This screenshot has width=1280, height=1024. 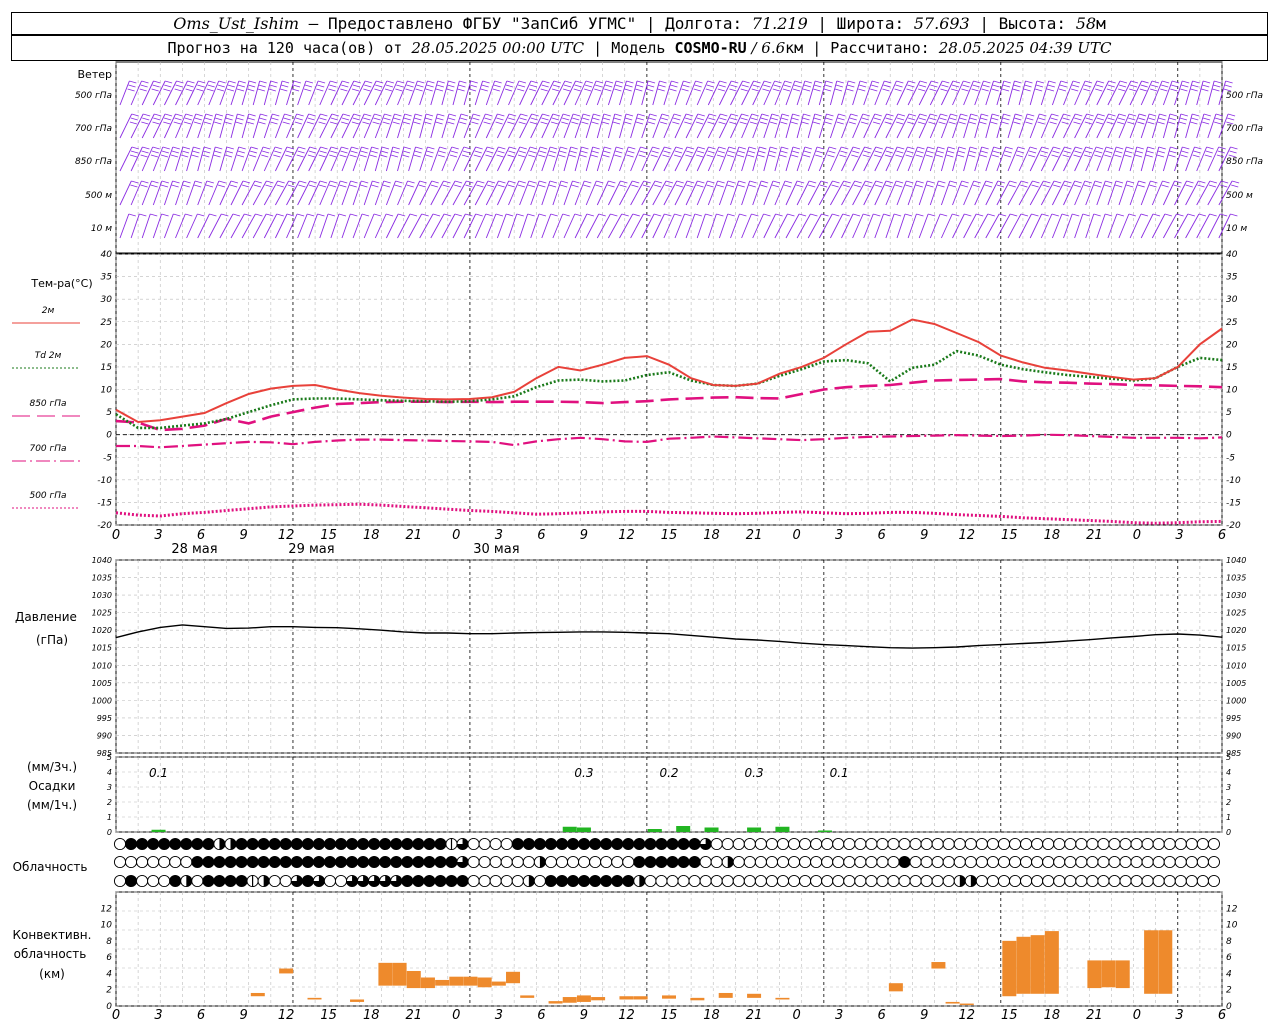 I want to click on precip-title-3: (мм/1ч.), so click(x=52, y=805).